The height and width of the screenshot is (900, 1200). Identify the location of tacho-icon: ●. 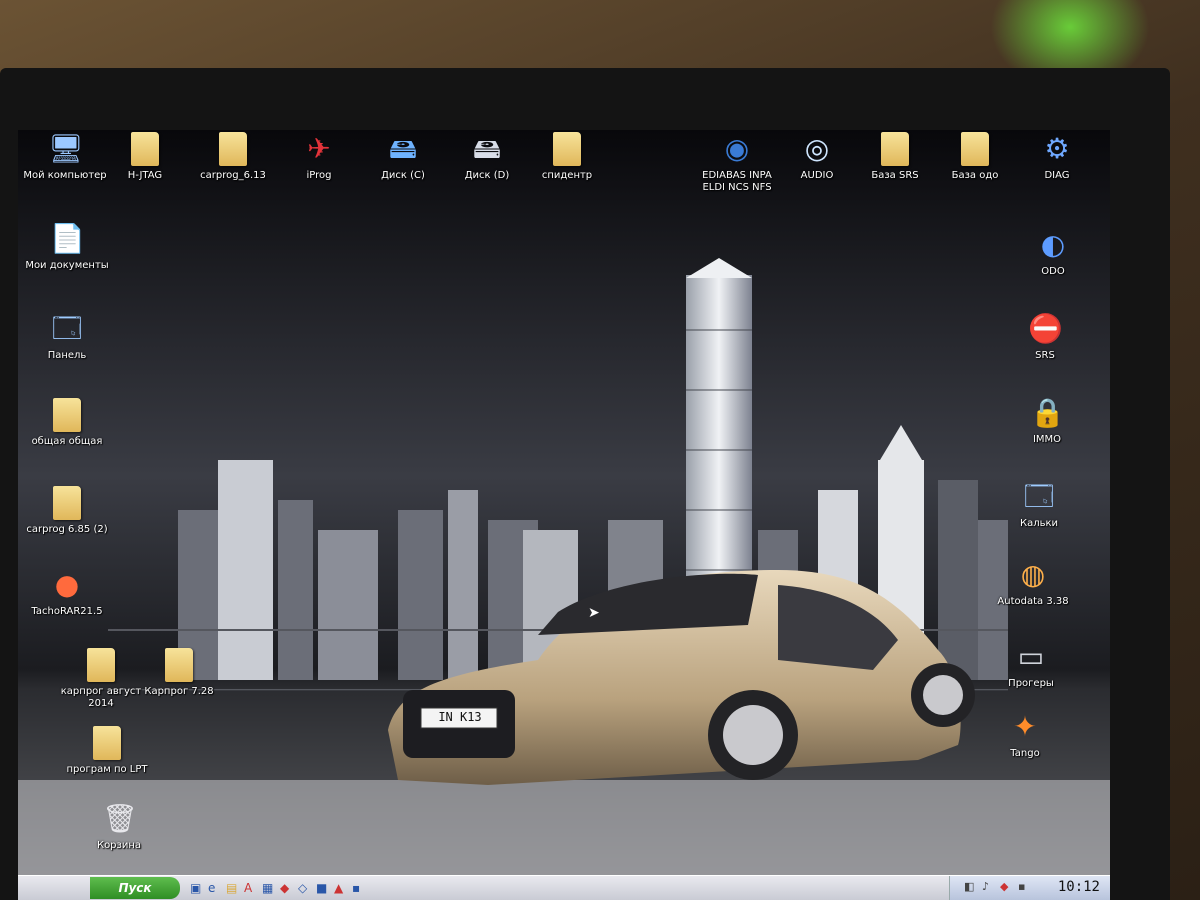
(67, 584).